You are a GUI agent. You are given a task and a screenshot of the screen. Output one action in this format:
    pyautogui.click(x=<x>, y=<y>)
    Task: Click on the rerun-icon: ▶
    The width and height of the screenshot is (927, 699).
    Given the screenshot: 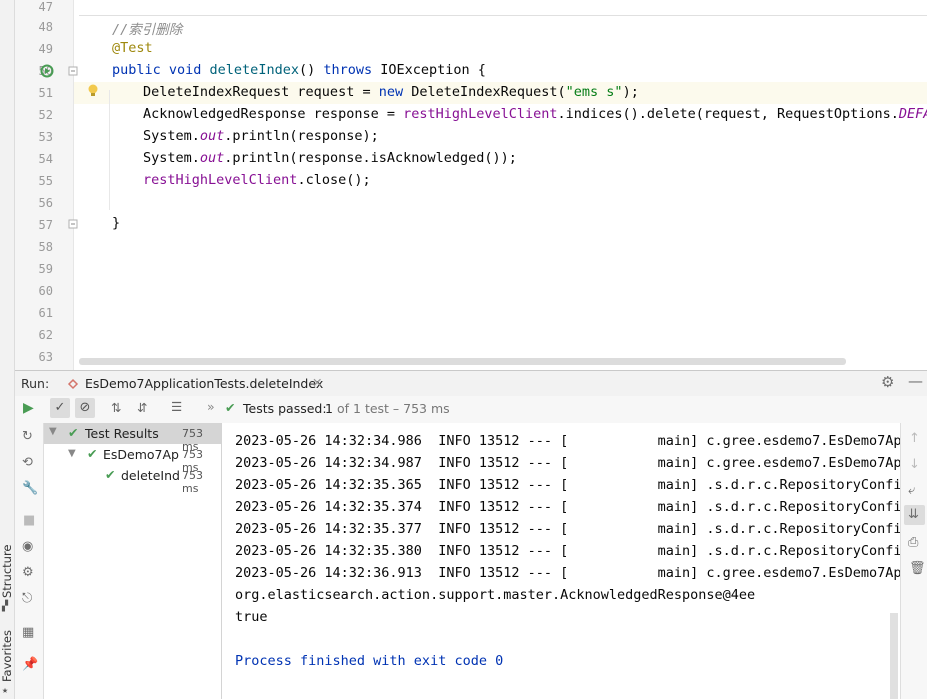 What is the action you would take?
    pyautogui.click(x=28, y=408)
    